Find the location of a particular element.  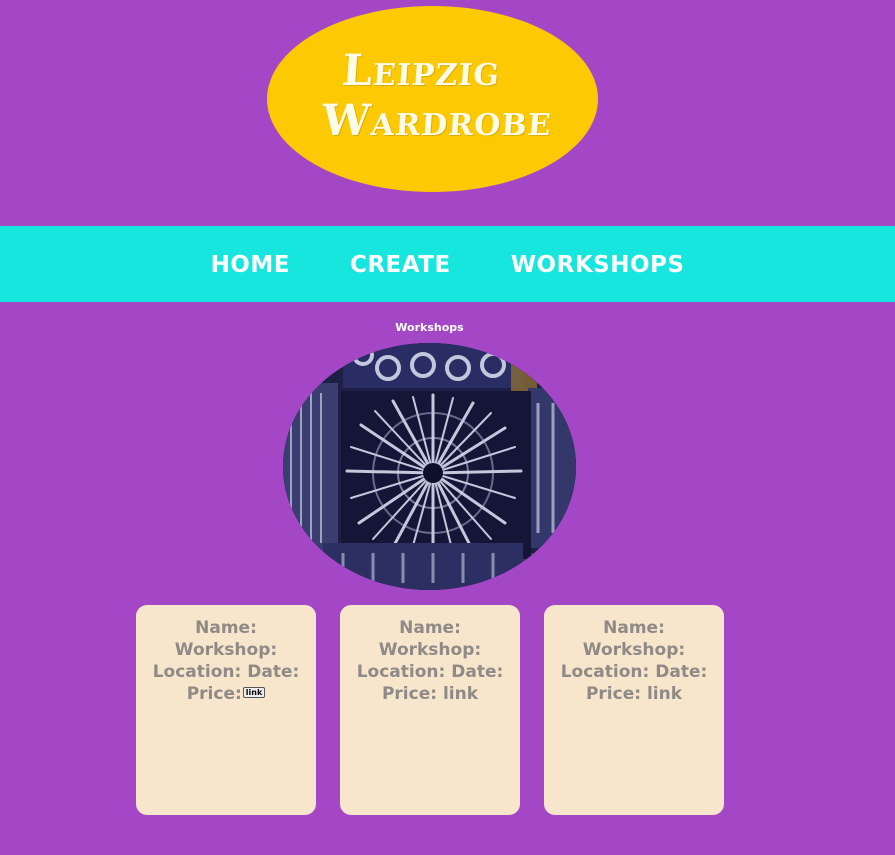

page-title: Workshops is located at coordinates (429, 327).